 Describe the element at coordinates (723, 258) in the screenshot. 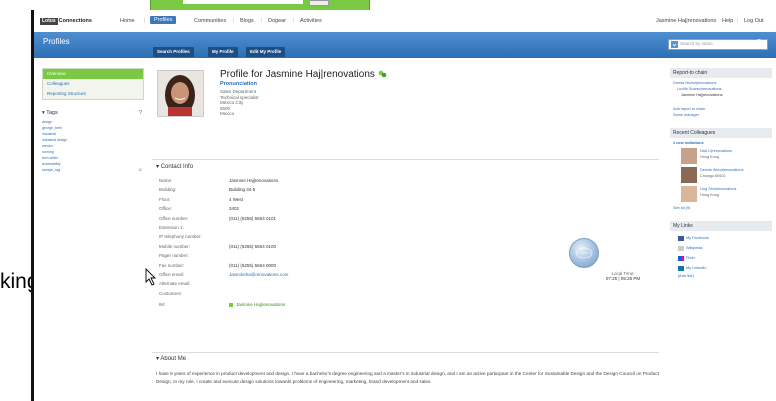

I see `link-flickr: Flickr` at that location.